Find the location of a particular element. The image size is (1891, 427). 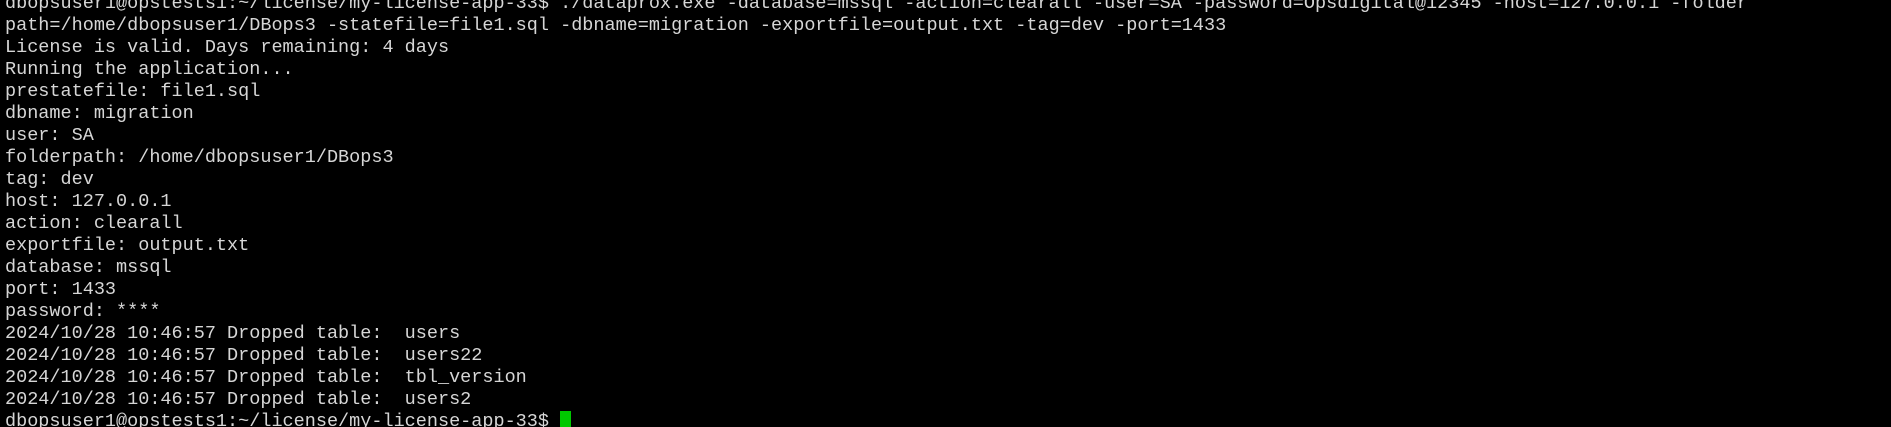

terminal-cursor is located at coordinates (566, 419).